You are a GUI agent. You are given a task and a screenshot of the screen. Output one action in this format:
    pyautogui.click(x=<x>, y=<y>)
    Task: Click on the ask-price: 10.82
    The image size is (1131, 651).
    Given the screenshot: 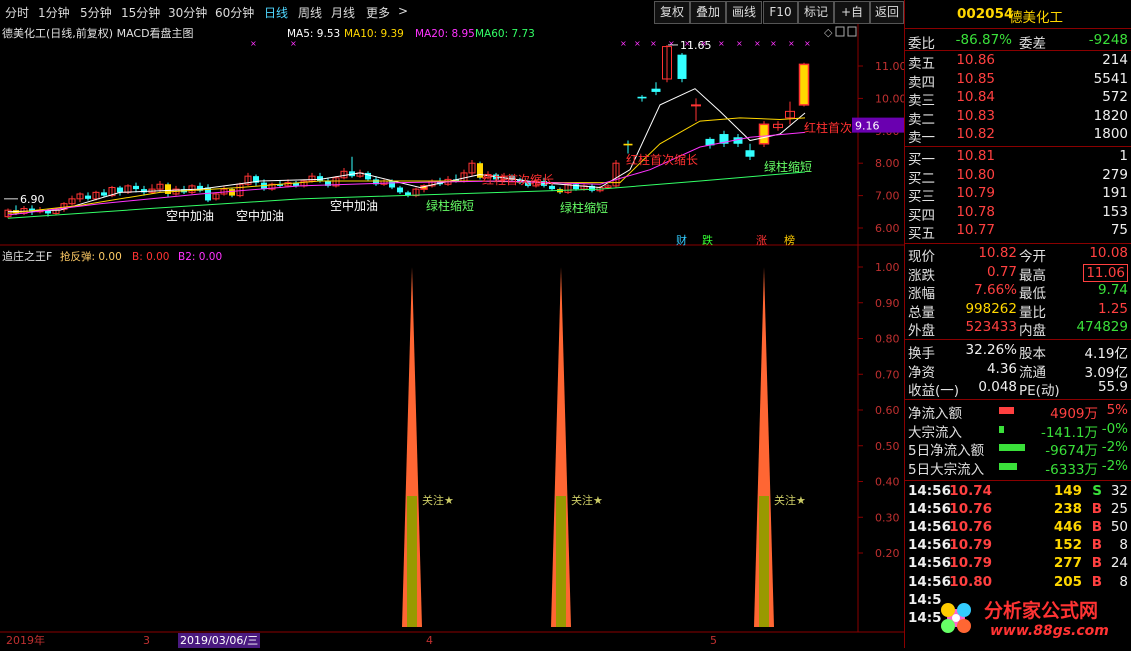 What is the action you would take?
    pyautogui.click(x=975, y=134)
    